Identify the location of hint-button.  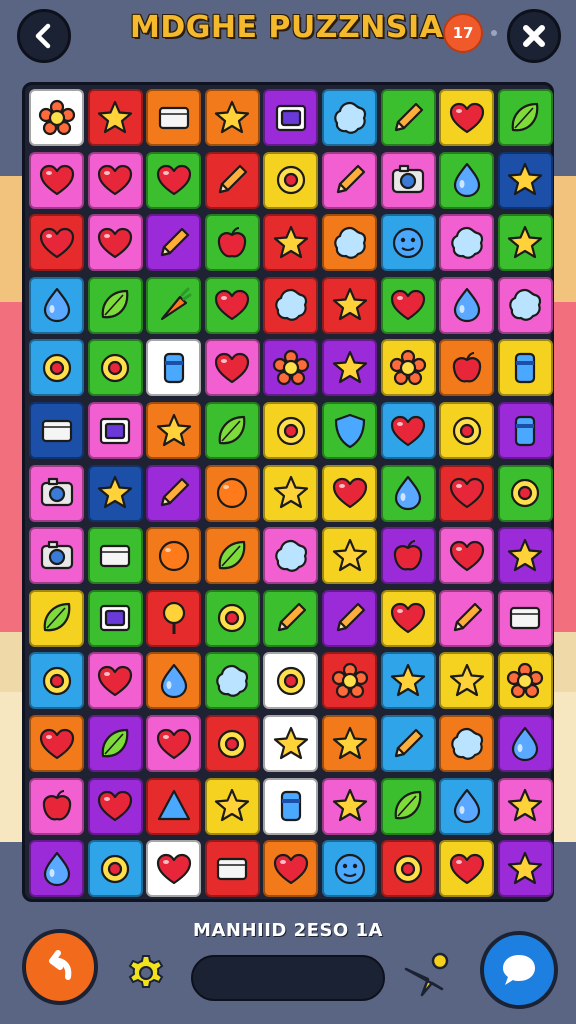
(427, 974).